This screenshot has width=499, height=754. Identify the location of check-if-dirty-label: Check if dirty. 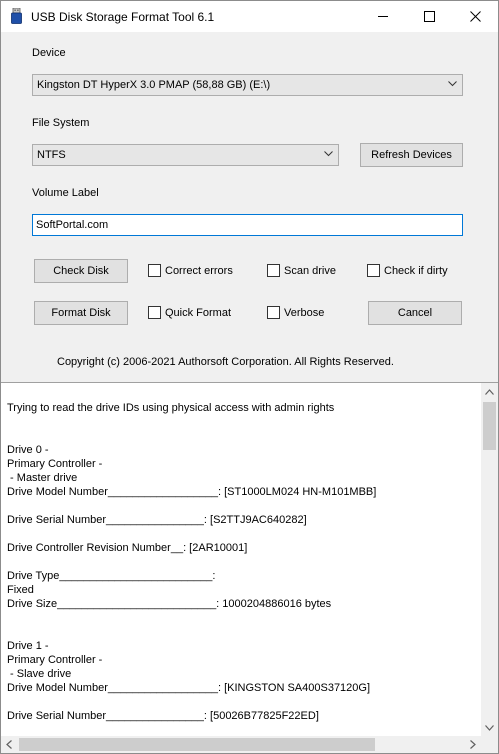
(416, 270).